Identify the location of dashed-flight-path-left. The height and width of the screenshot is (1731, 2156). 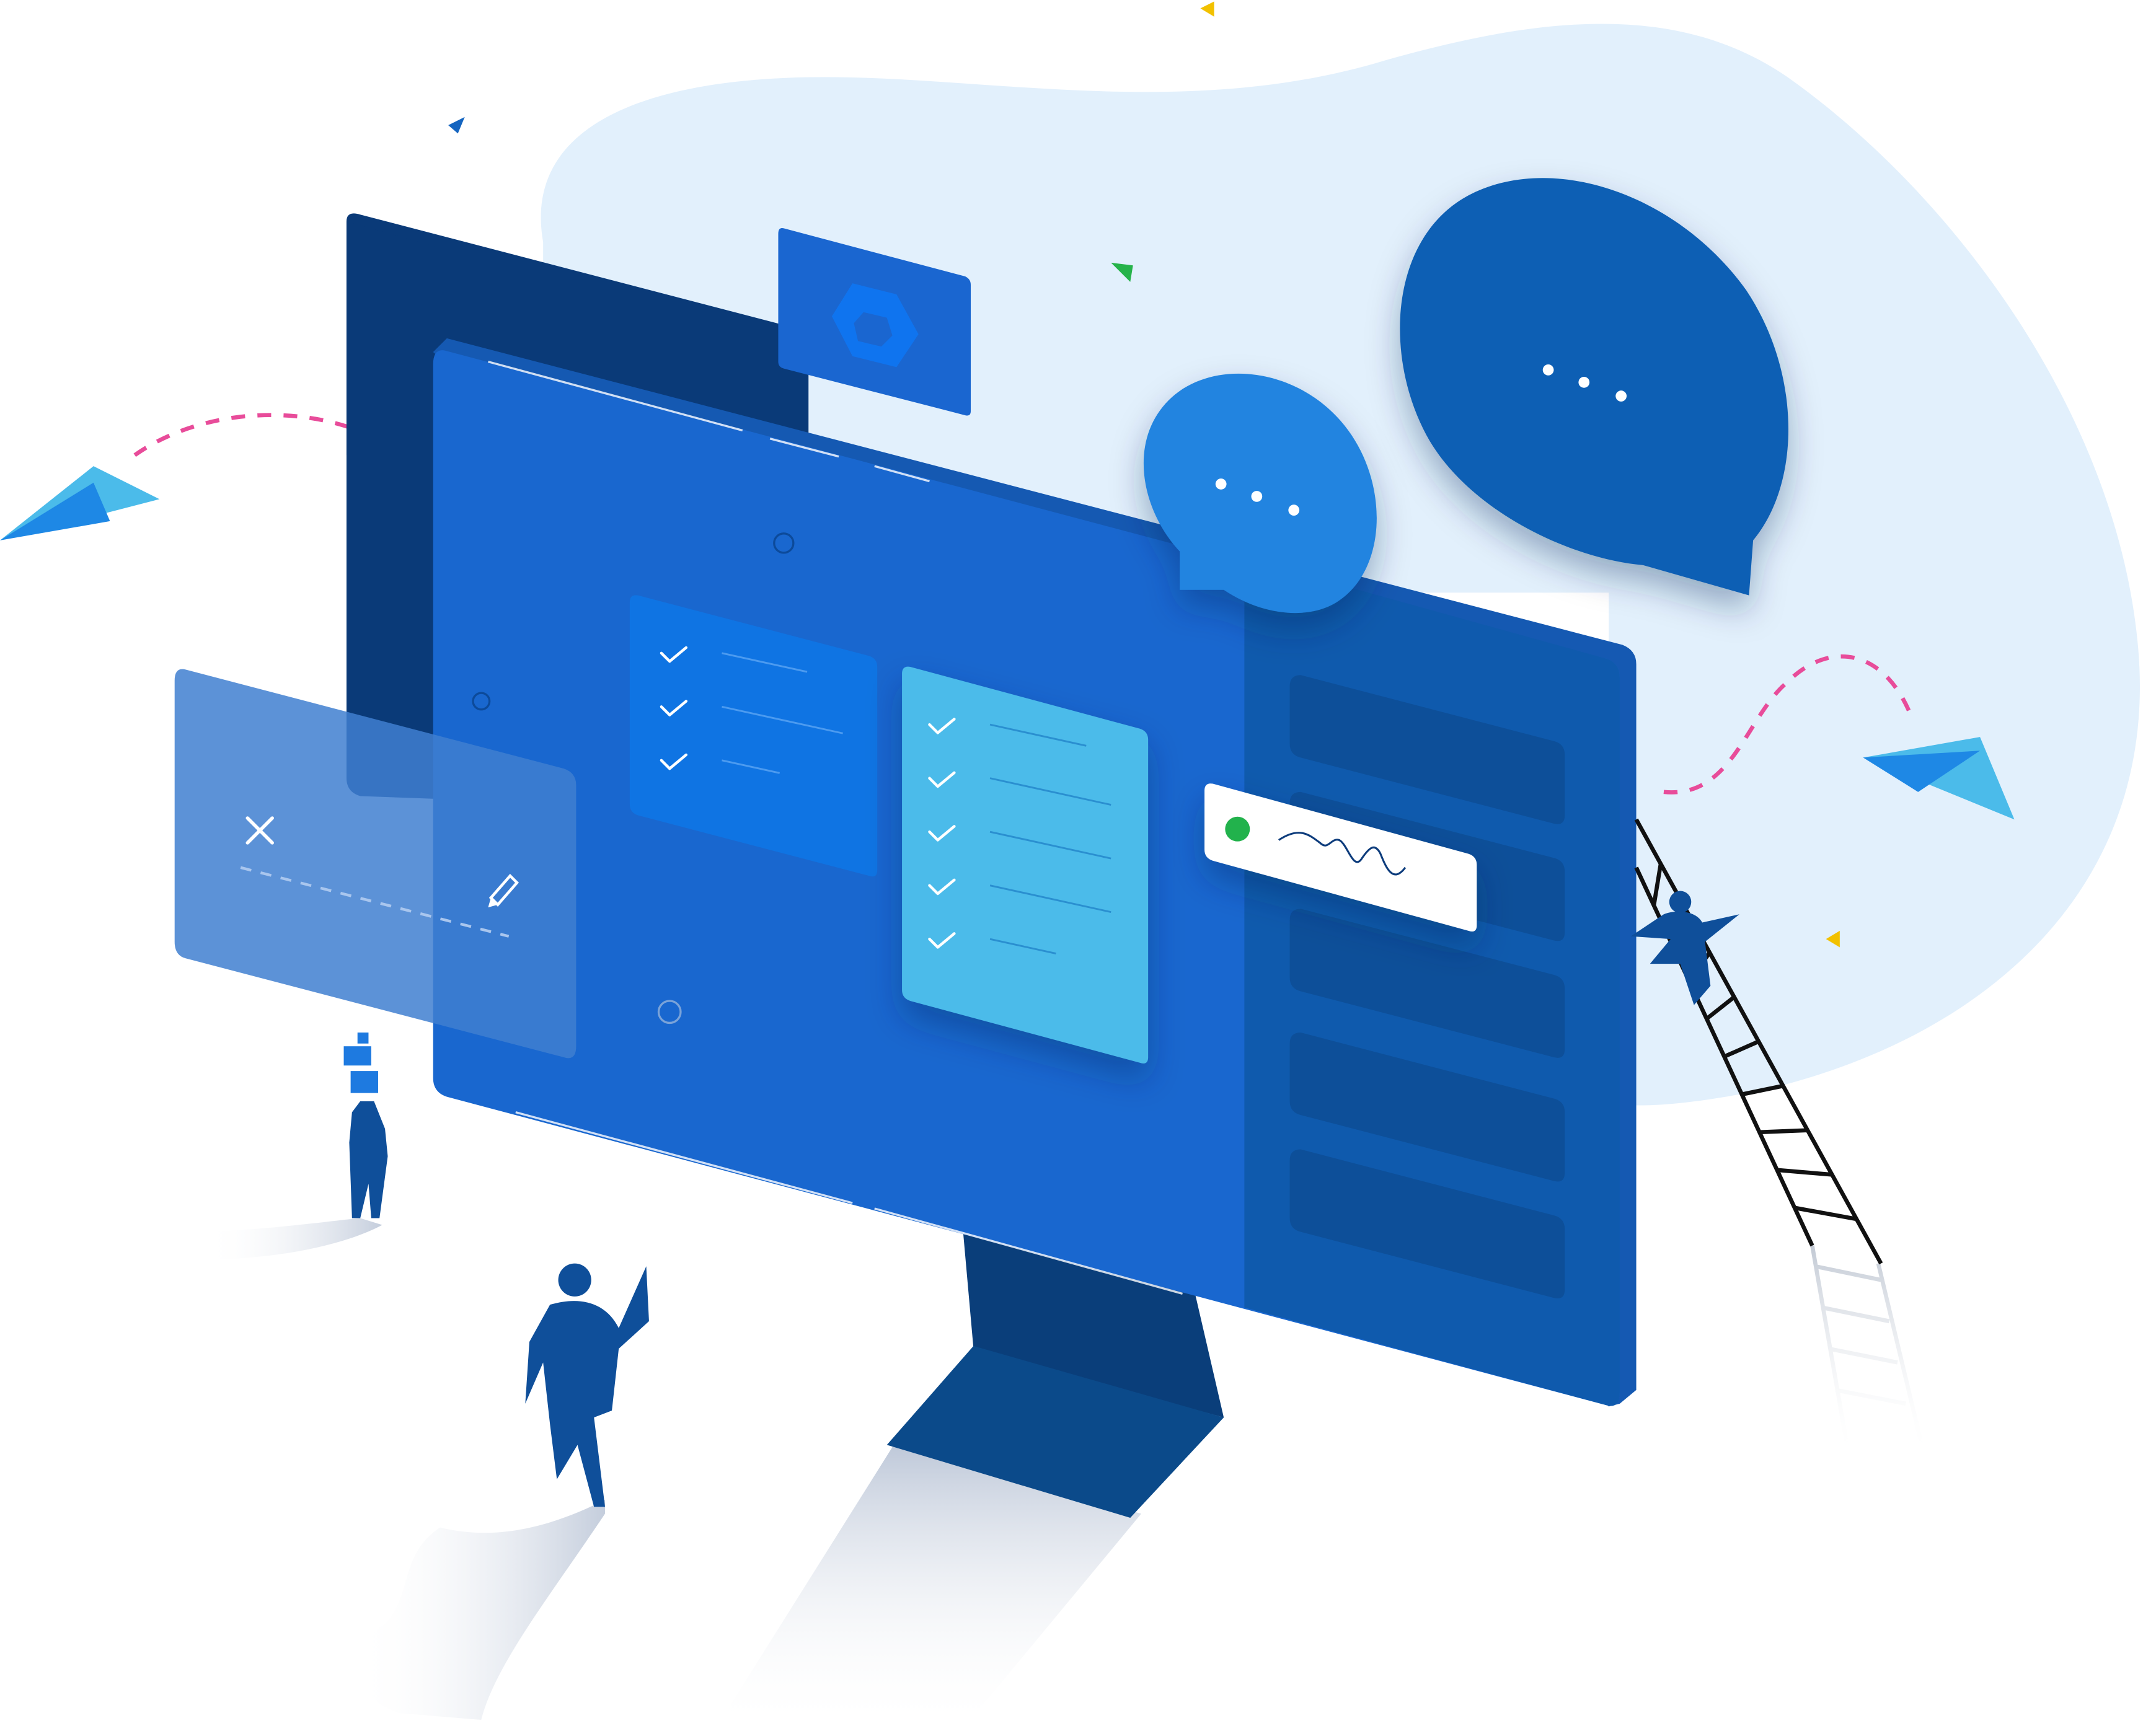
(251, 435).